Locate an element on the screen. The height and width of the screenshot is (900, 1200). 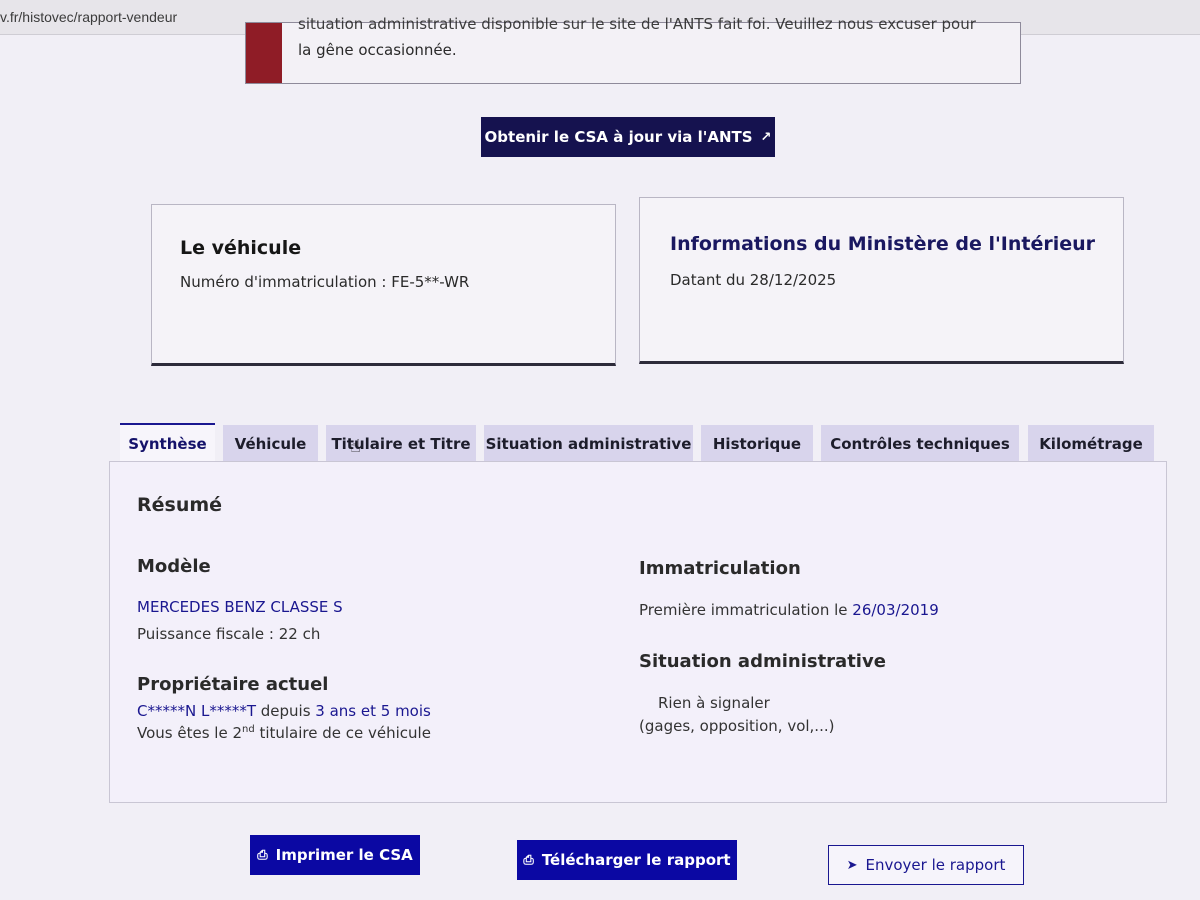
ants-csa-button: Obtenir le CSA à jour via l'ANTS ↗ is located at coordinates (628, 137).